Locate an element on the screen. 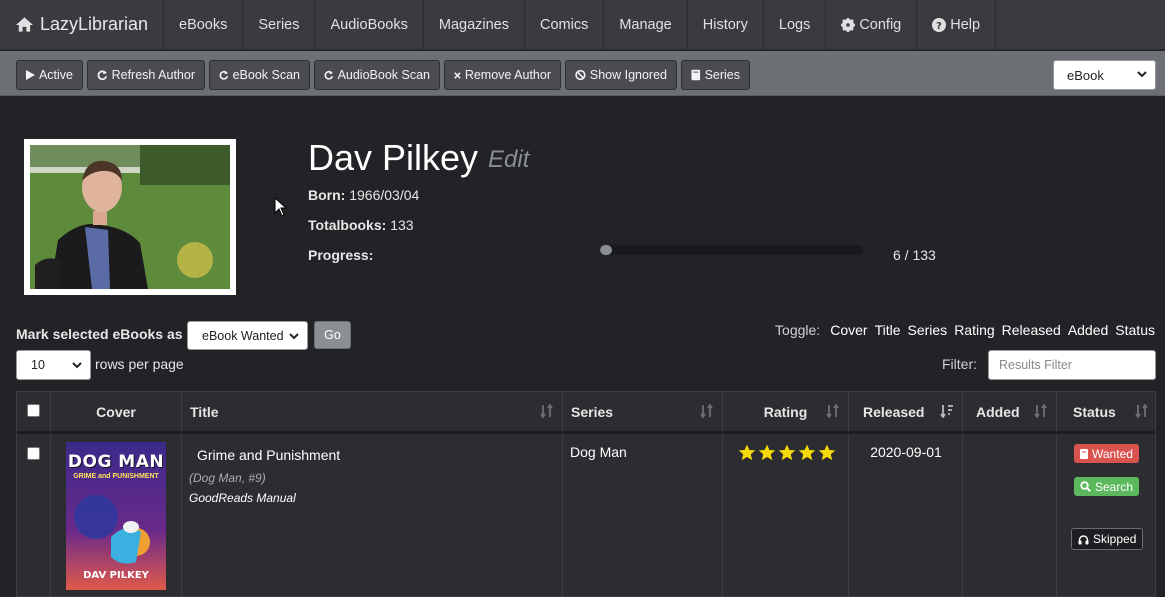 This screenshot has height=597, width=1165. select-all-header is located at coordinates (34, 412).